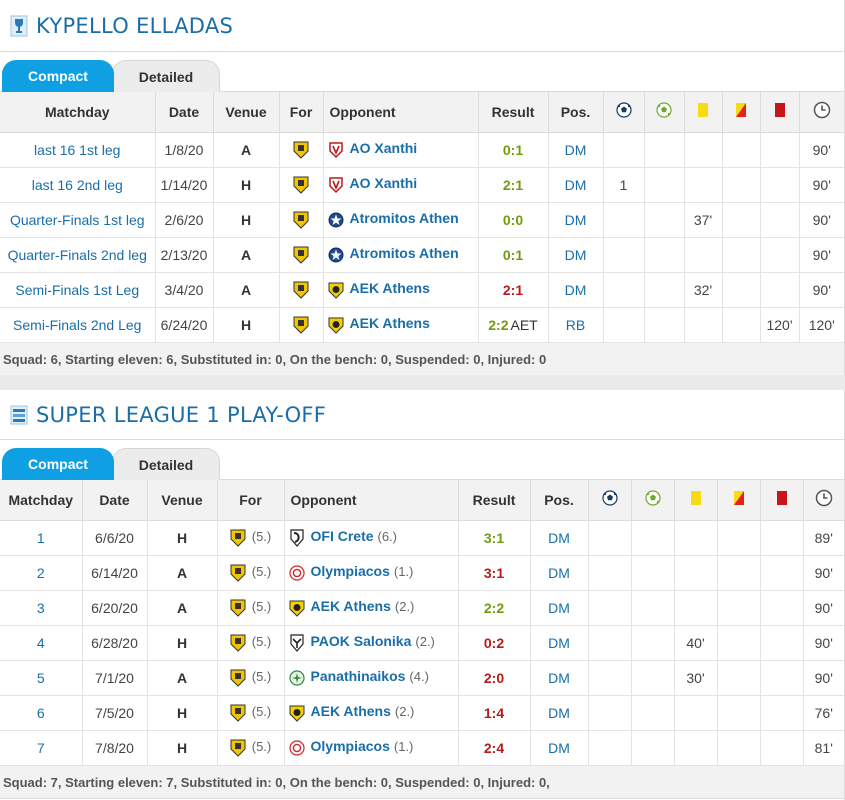  I want to click on result-link: 2:4, so click(494, 748).